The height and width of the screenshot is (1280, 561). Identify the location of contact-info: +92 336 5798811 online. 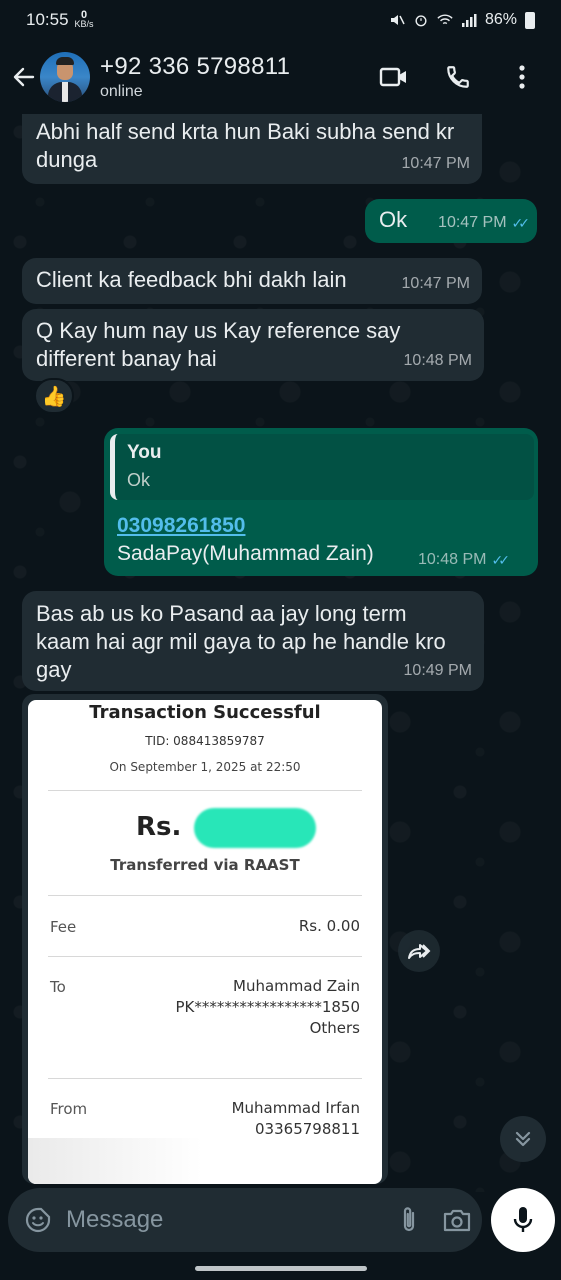
(195, 77).